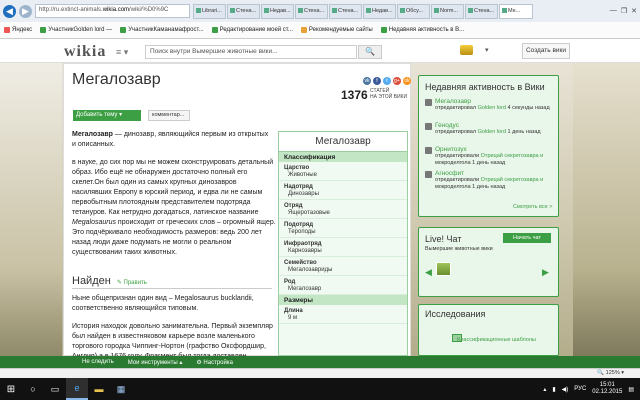 This screenshot has height=400, width=640. Describe the element at coordinates (466, 50) in the screenshot. I see `user-avatar` at that location.